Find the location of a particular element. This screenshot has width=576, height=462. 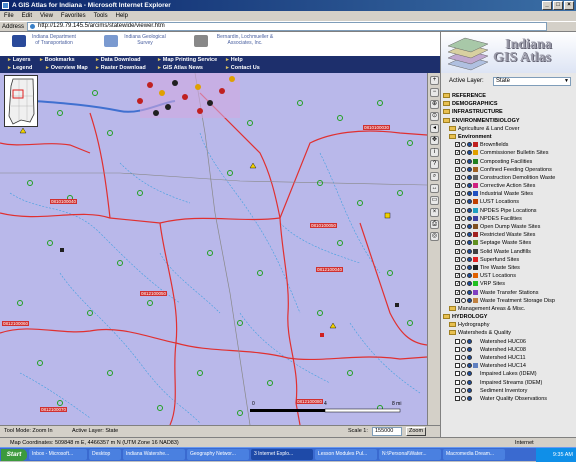

layer-group: INFRASTRUCTURE is located at coordinates (509, 112).